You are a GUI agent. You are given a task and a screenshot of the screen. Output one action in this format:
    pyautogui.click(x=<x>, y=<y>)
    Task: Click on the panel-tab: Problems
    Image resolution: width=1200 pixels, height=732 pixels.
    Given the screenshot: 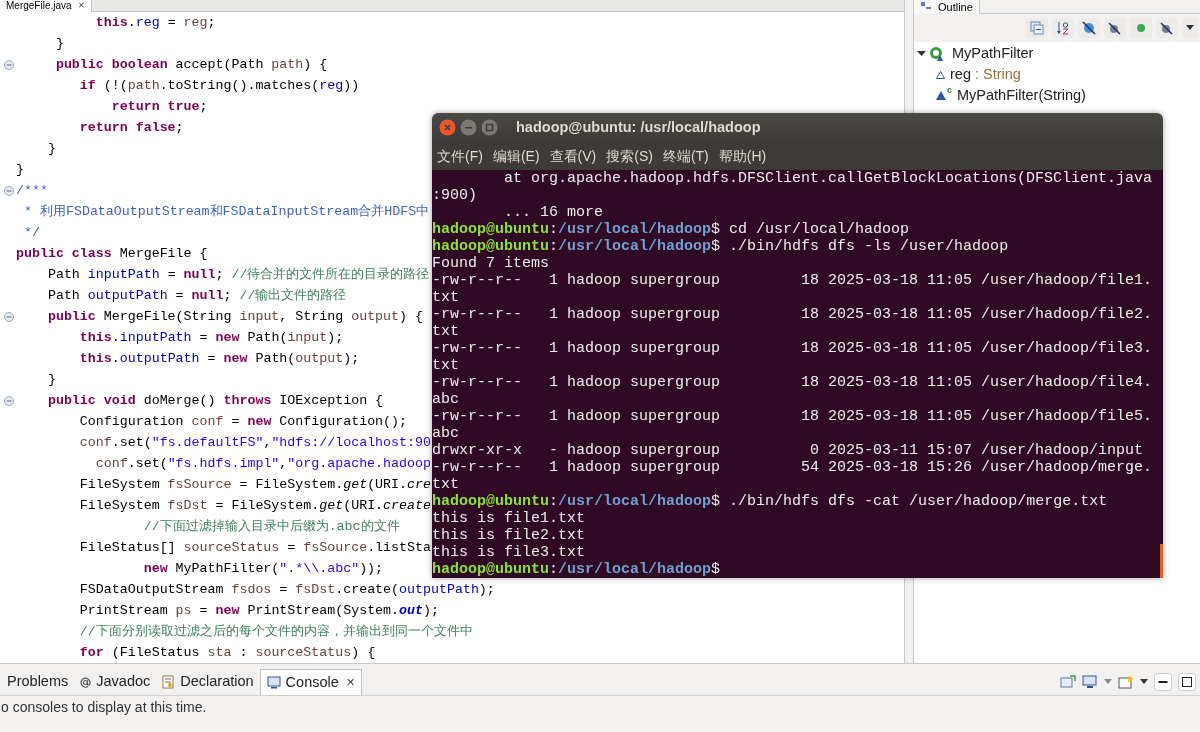 What is the action you would take?
    pyautogui.click(x=41, y=682)
    